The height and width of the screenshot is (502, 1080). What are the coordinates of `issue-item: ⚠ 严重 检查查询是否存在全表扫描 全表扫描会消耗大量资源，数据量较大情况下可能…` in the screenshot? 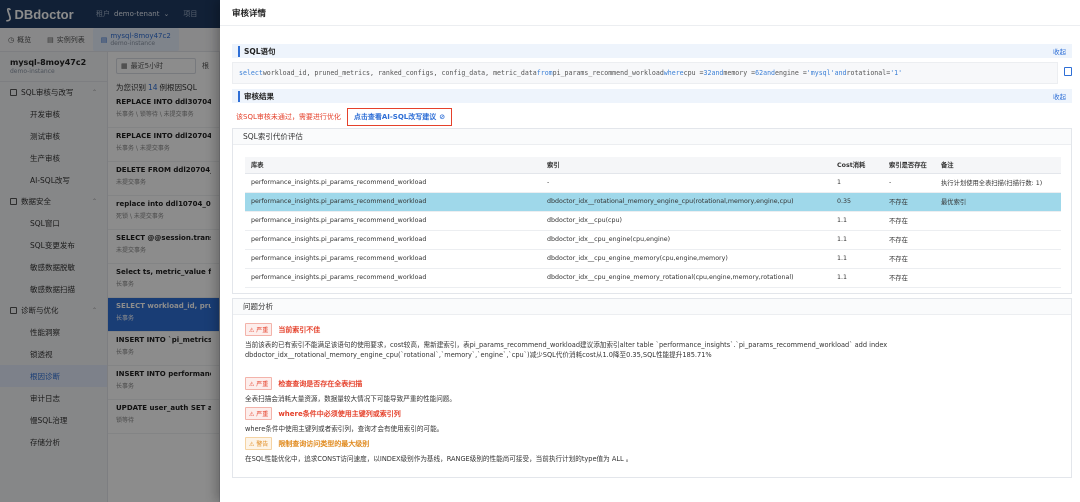 It's located at (595, 390).